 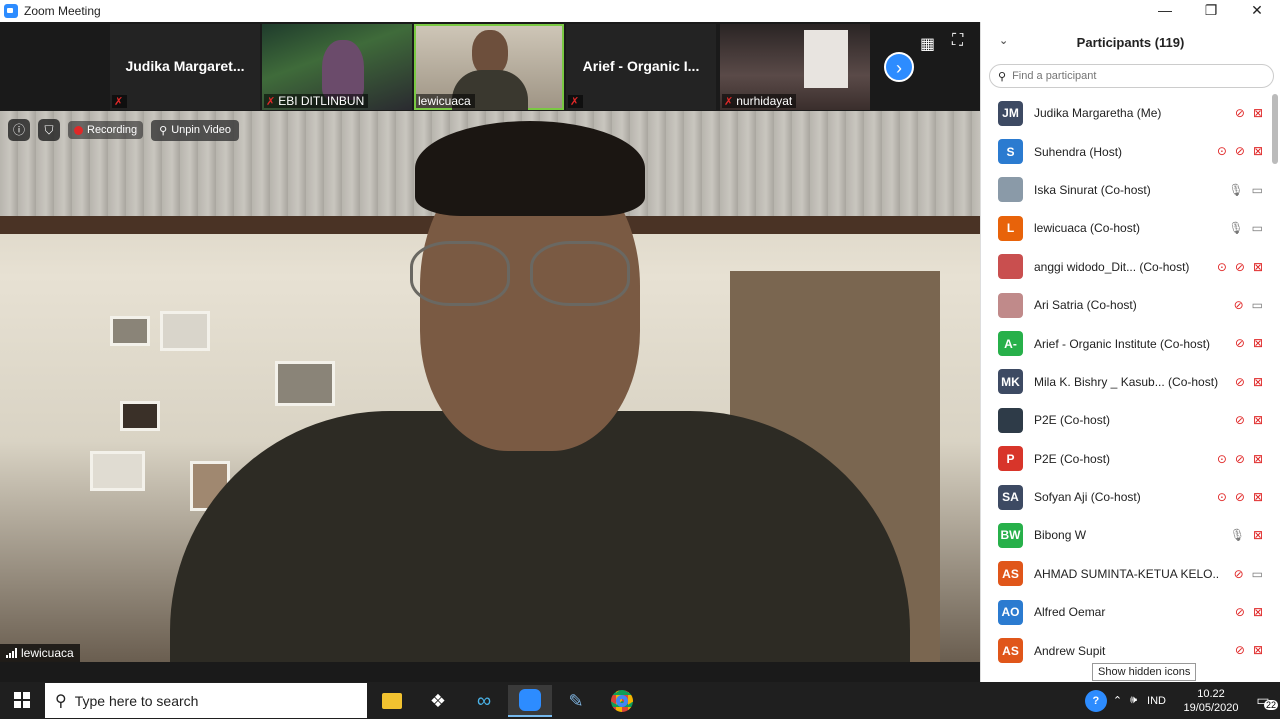 I want to click on participant-status-icons: ⊘ ⊠, so click(x=1249, y=382).